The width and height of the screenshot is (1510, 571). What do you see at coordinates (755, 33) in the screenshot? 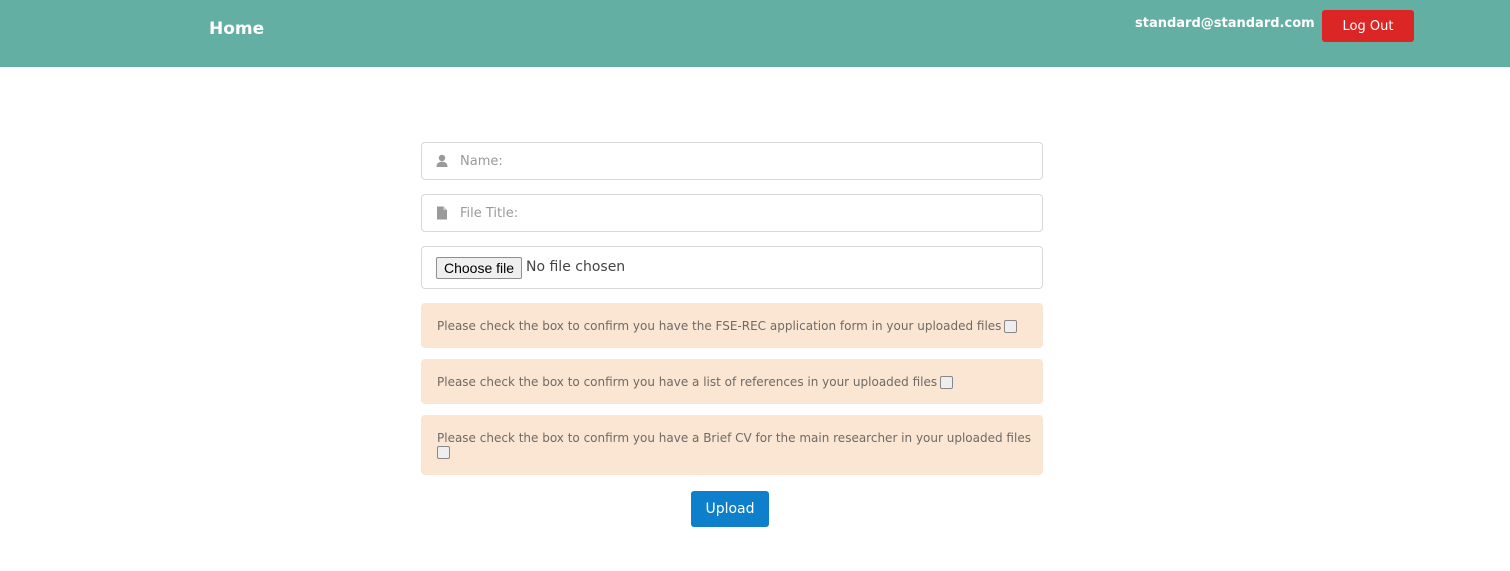
I see `top-navbar: Home standard@standard.com Log Out` at bounding box center [755, 33].